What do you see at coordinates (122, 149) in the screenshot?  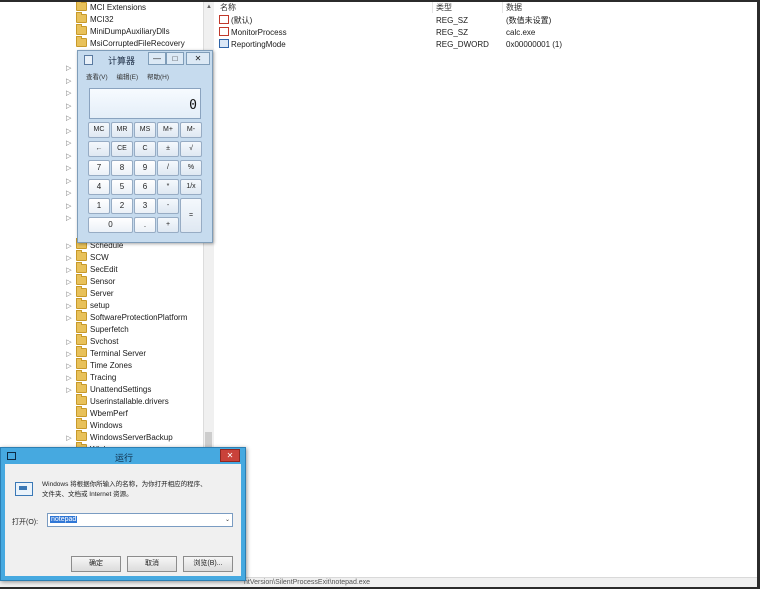 I see `calc-key: CE` at bounding box center [122, 149].